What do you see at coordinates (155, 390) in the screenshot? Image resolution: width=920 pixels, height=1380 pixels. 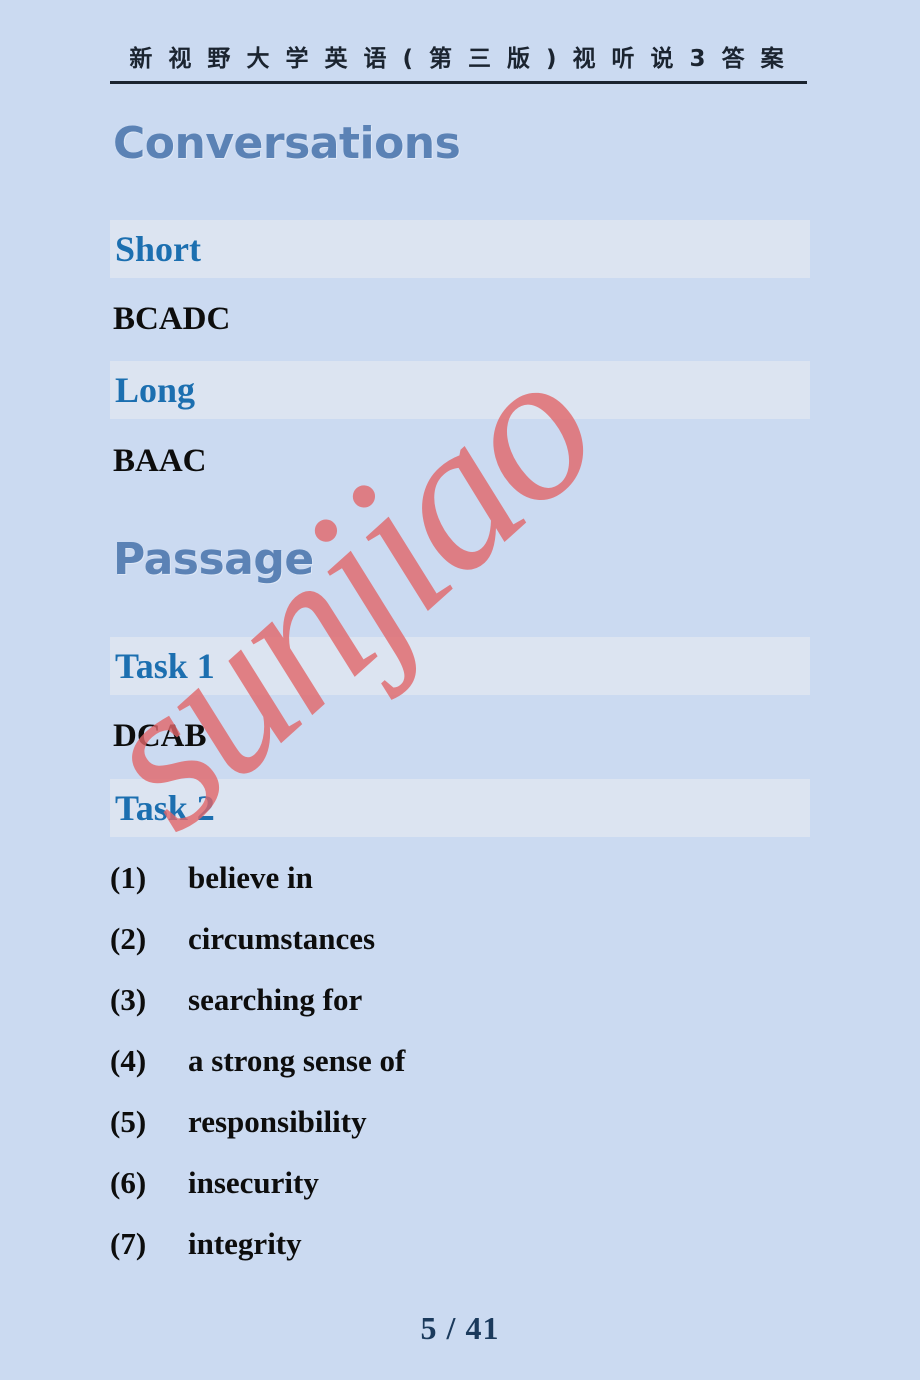 I see `subsection-label-long: Long` at bounding box center [155, 390].